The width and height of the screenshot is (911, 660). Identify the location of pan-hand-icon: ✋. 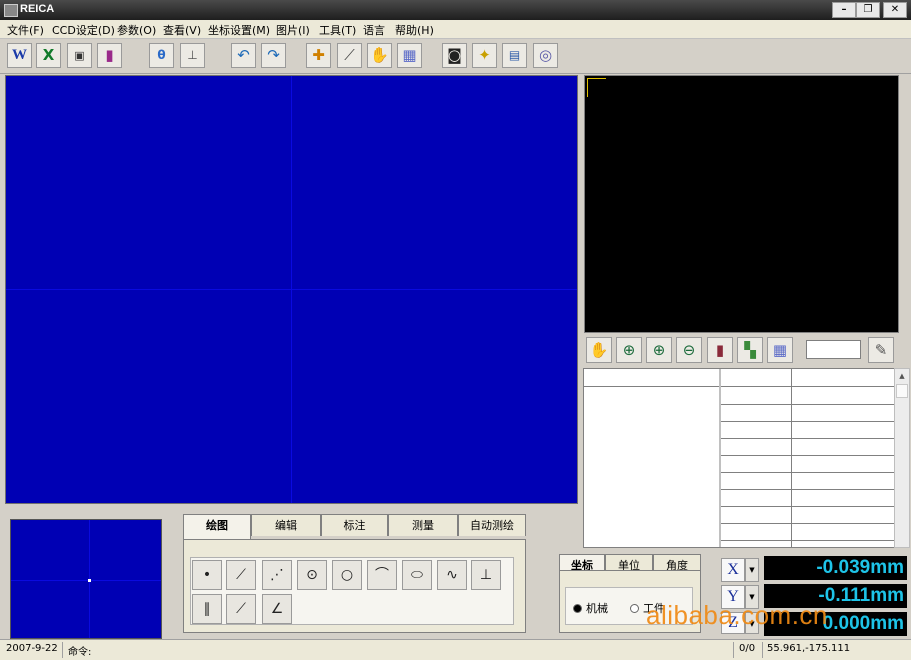
(379, 55).